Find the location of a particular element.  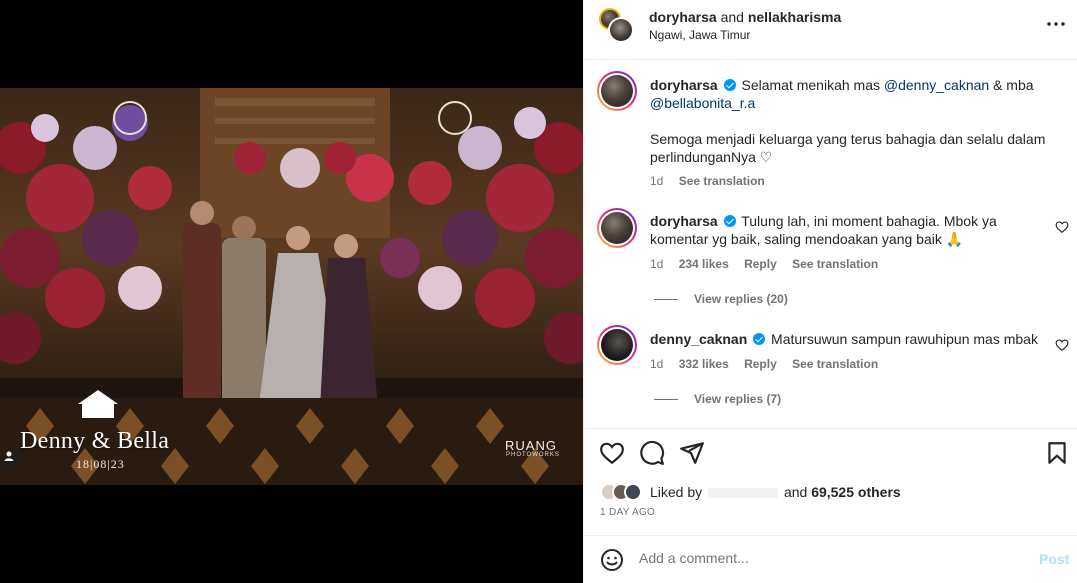

user-tag-icon is located at coordinates (13, 460).